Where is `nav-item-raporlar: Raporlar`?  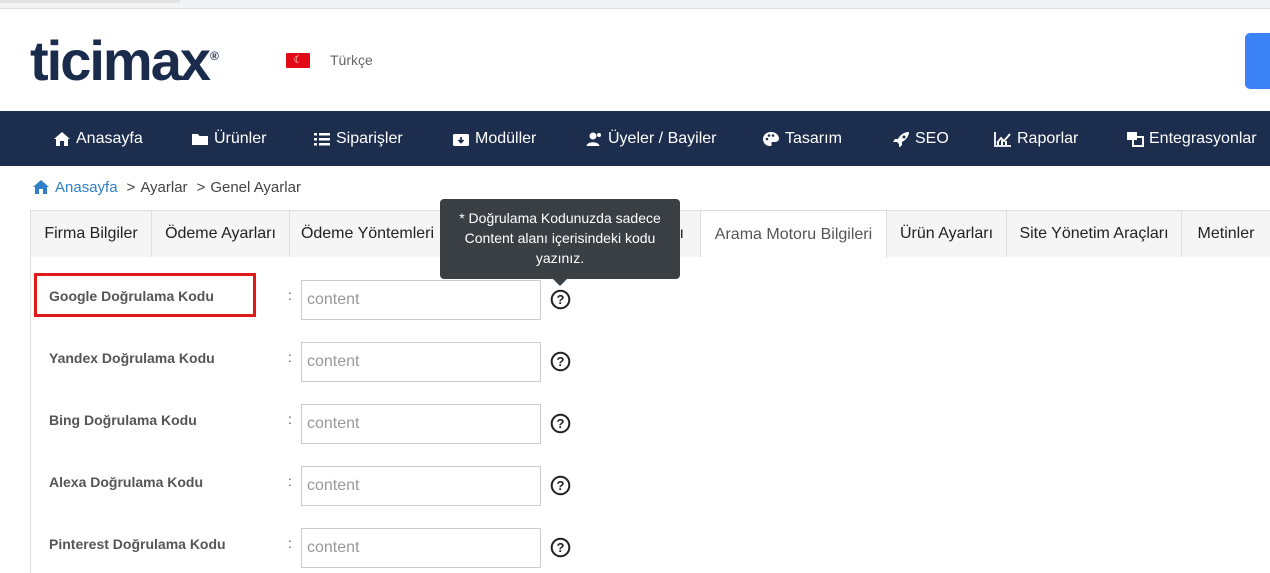 nav-item-raporlar: Raporlar is located at coordinates (1035, 138).